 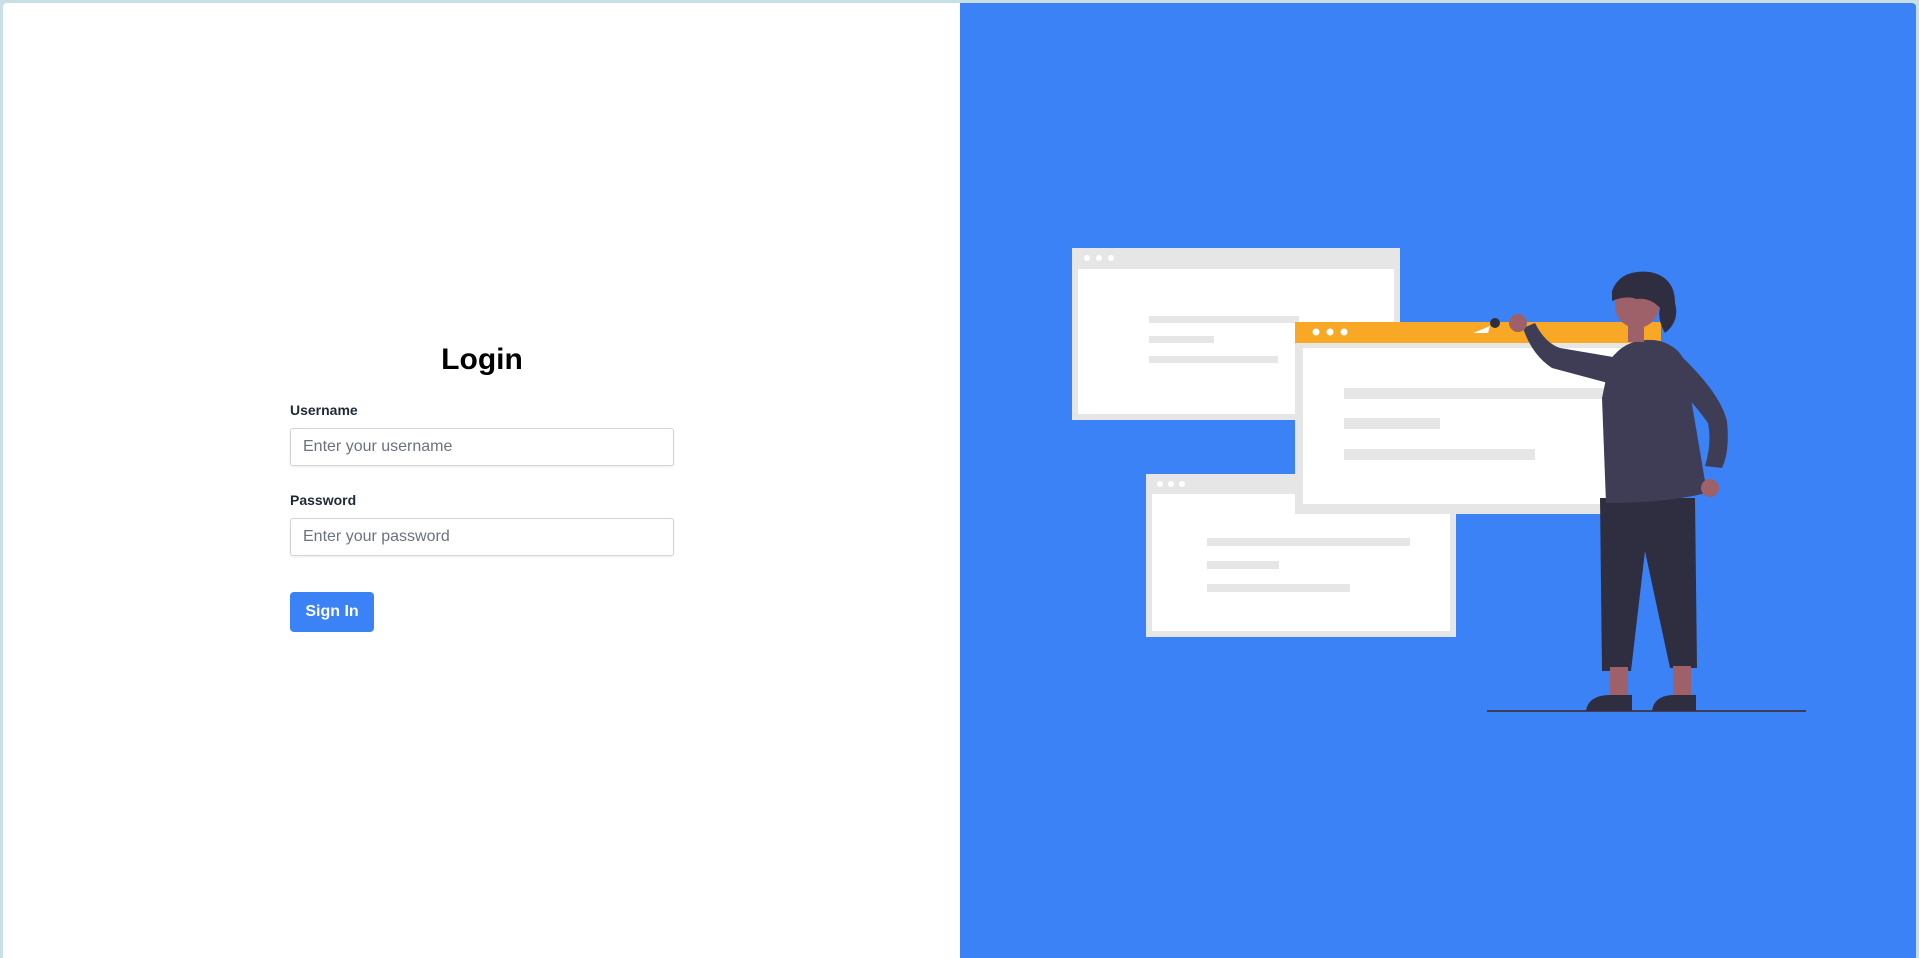 I want to click on username-input, so click(x=482, y=447).